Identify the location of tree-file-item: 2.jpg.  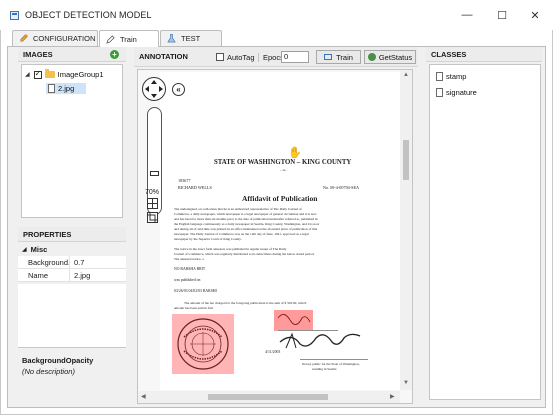
(66, 88).